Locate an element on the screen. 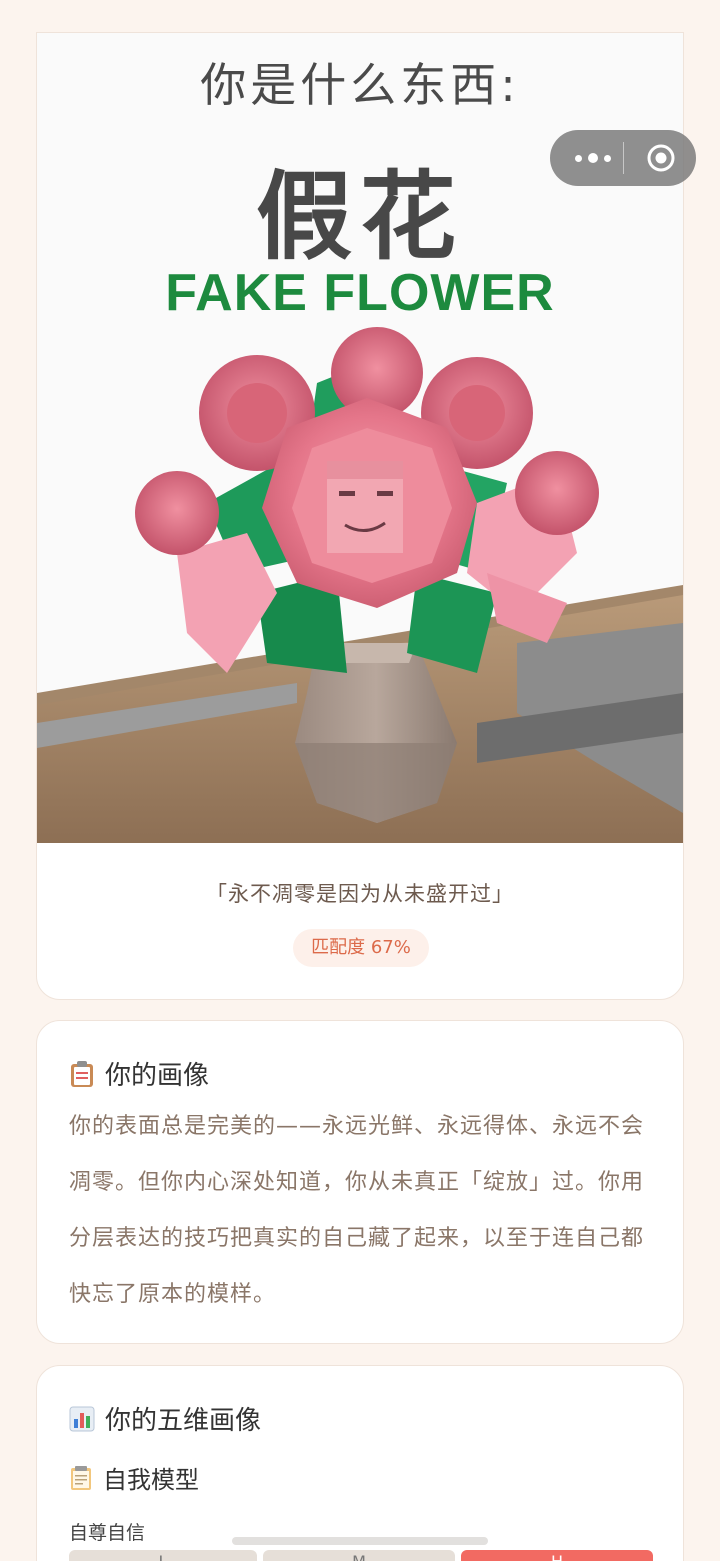 The width and height of the screenshot is (720, 1561). result-quote: 「永不凋零是因为从未盛开过」 is located at coordinates (360, 894).